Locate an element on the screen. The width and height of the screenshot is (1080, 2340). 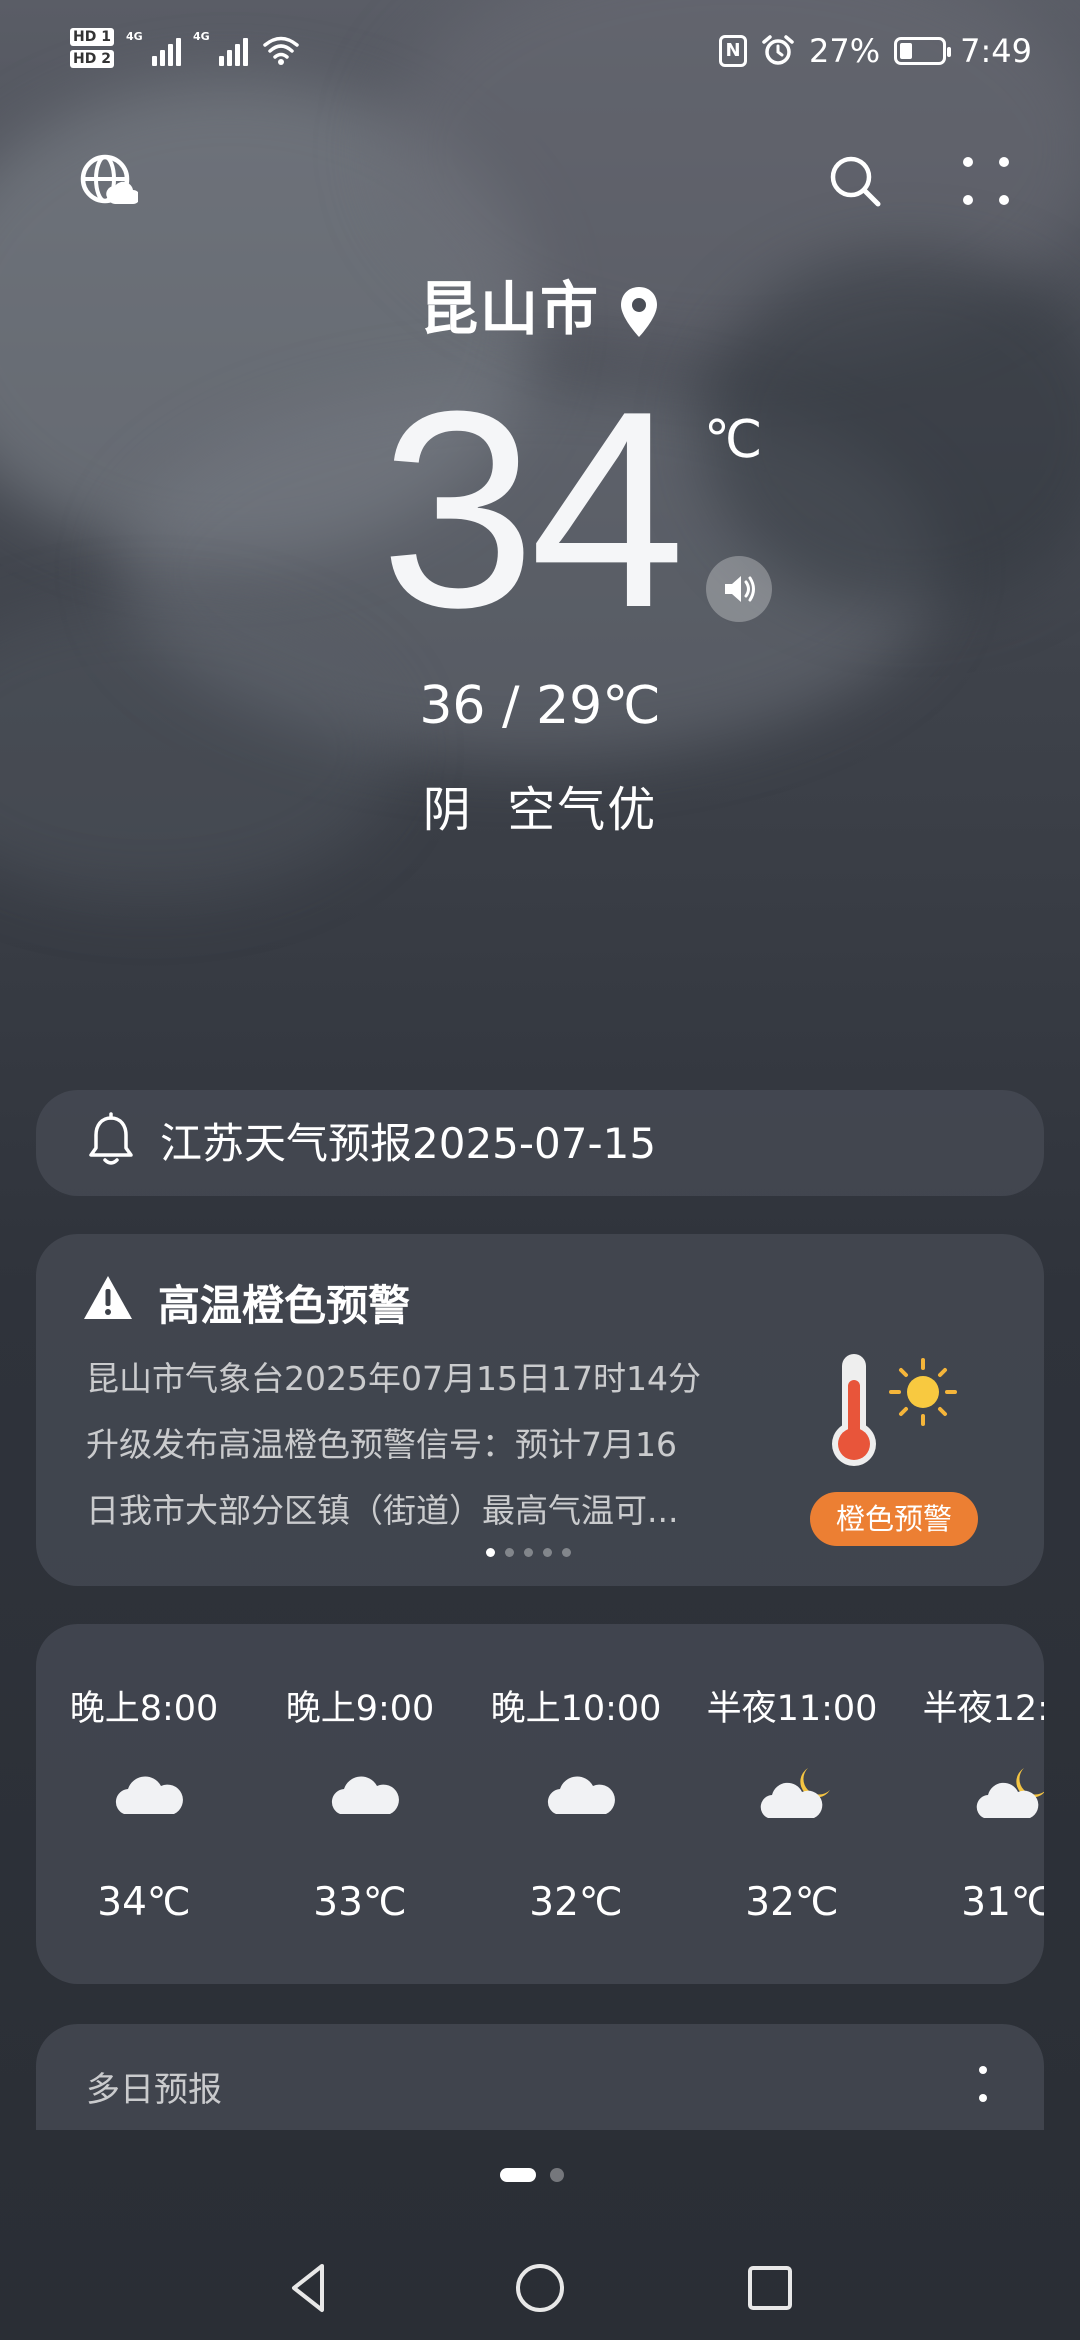
alert-line: 升级发布高温橙色预警信号：预计7月16 is located at coordinates (381, 1444).